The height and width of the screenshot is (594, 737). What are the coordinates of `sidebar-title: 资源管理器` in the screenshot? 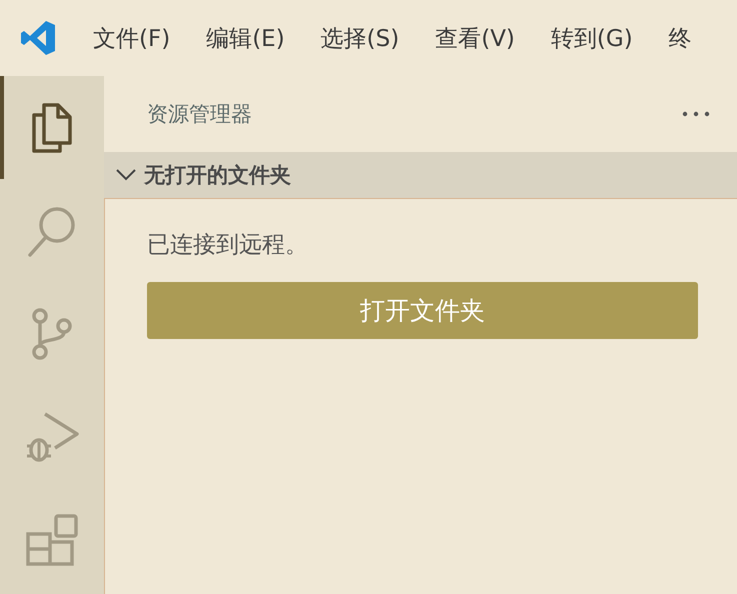 It's located at (199, 114).